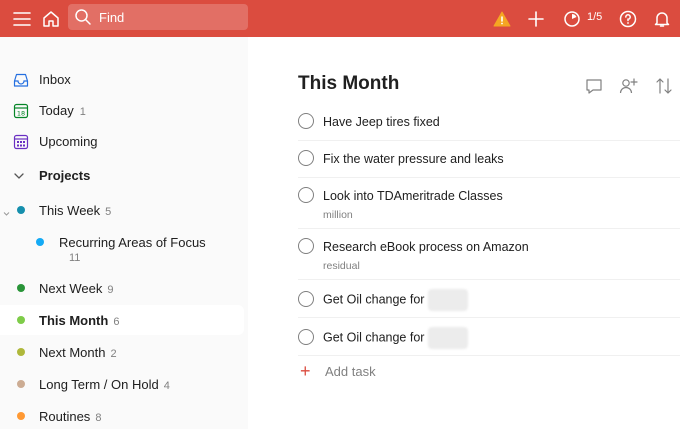 Image resolution: width=680 pixels, height=429 pixels. What do you see at coordinates (83, 18) in the screenshot?
I see `search-icon` at bounding box center [83, 18].